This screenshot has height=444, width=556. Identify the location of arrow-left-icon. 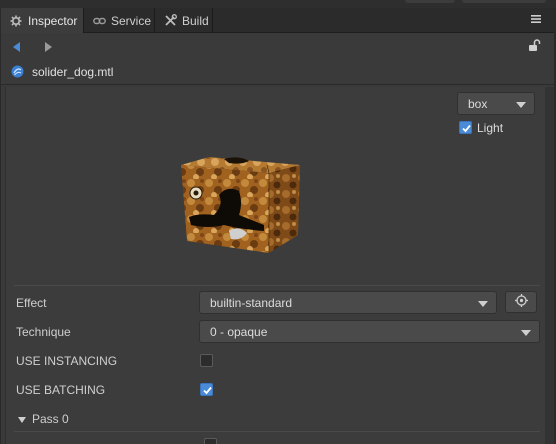
(18, 46).